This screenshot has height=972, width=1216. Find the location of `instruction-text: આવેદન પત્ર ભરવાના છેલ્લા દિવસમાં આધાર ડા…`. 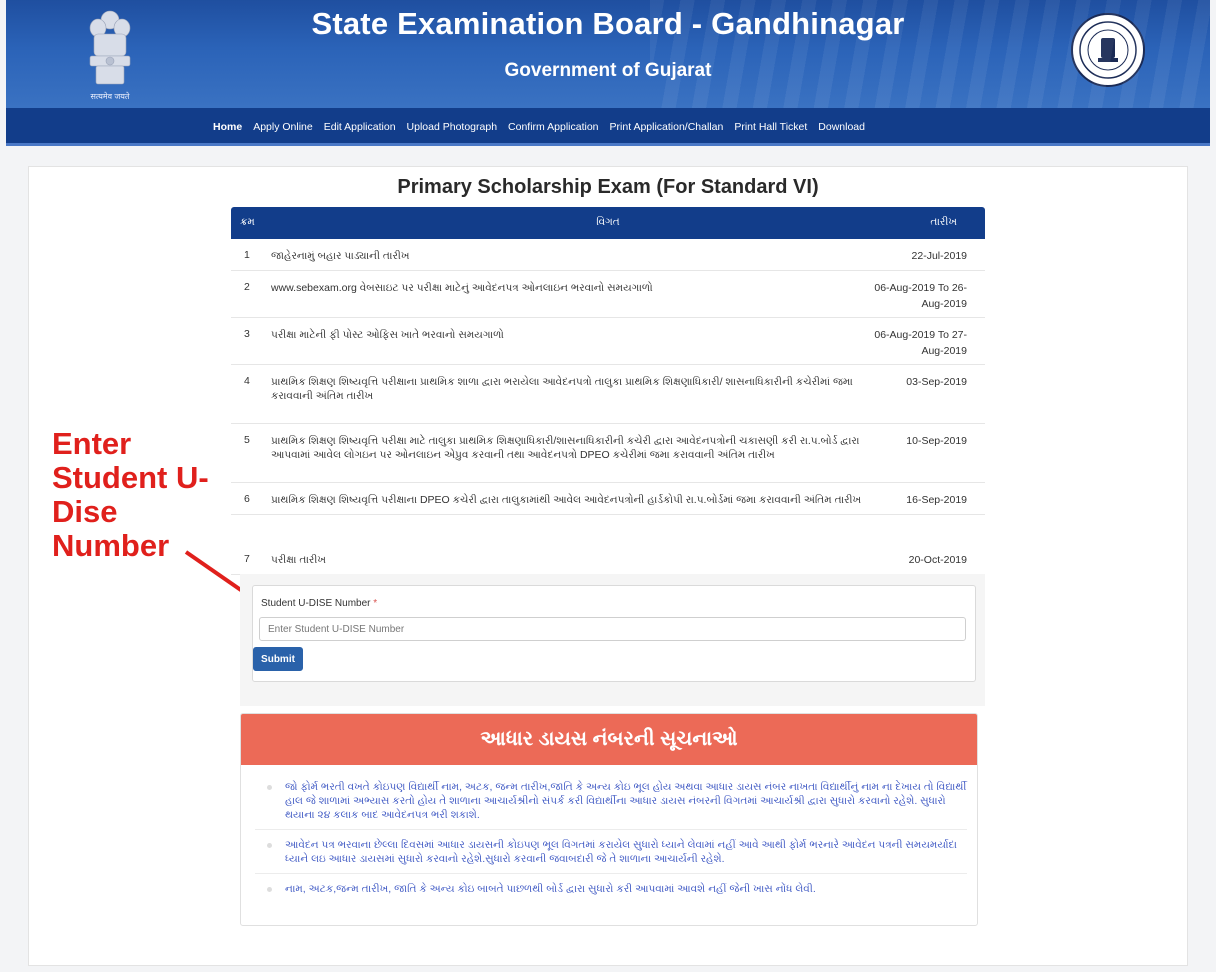

instruction-text: આવેદન પત્ર ભરવાના છેલ્લા દિવસમાં આધાર ડા… is located at coordinates (621, 852).